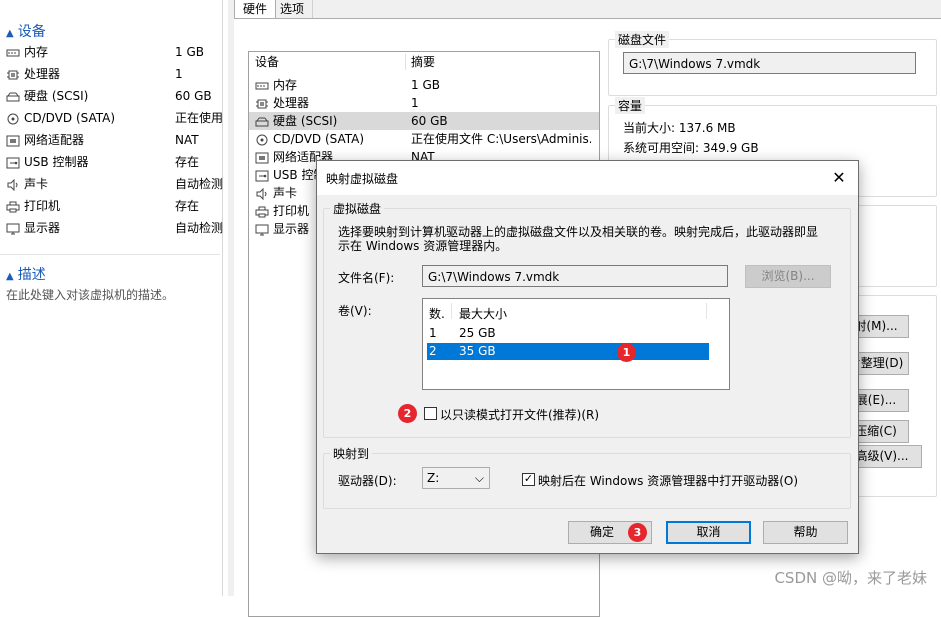 This screenshot has width=941, height=617. I want to click on device-name: 打印机, so click(42, 206).